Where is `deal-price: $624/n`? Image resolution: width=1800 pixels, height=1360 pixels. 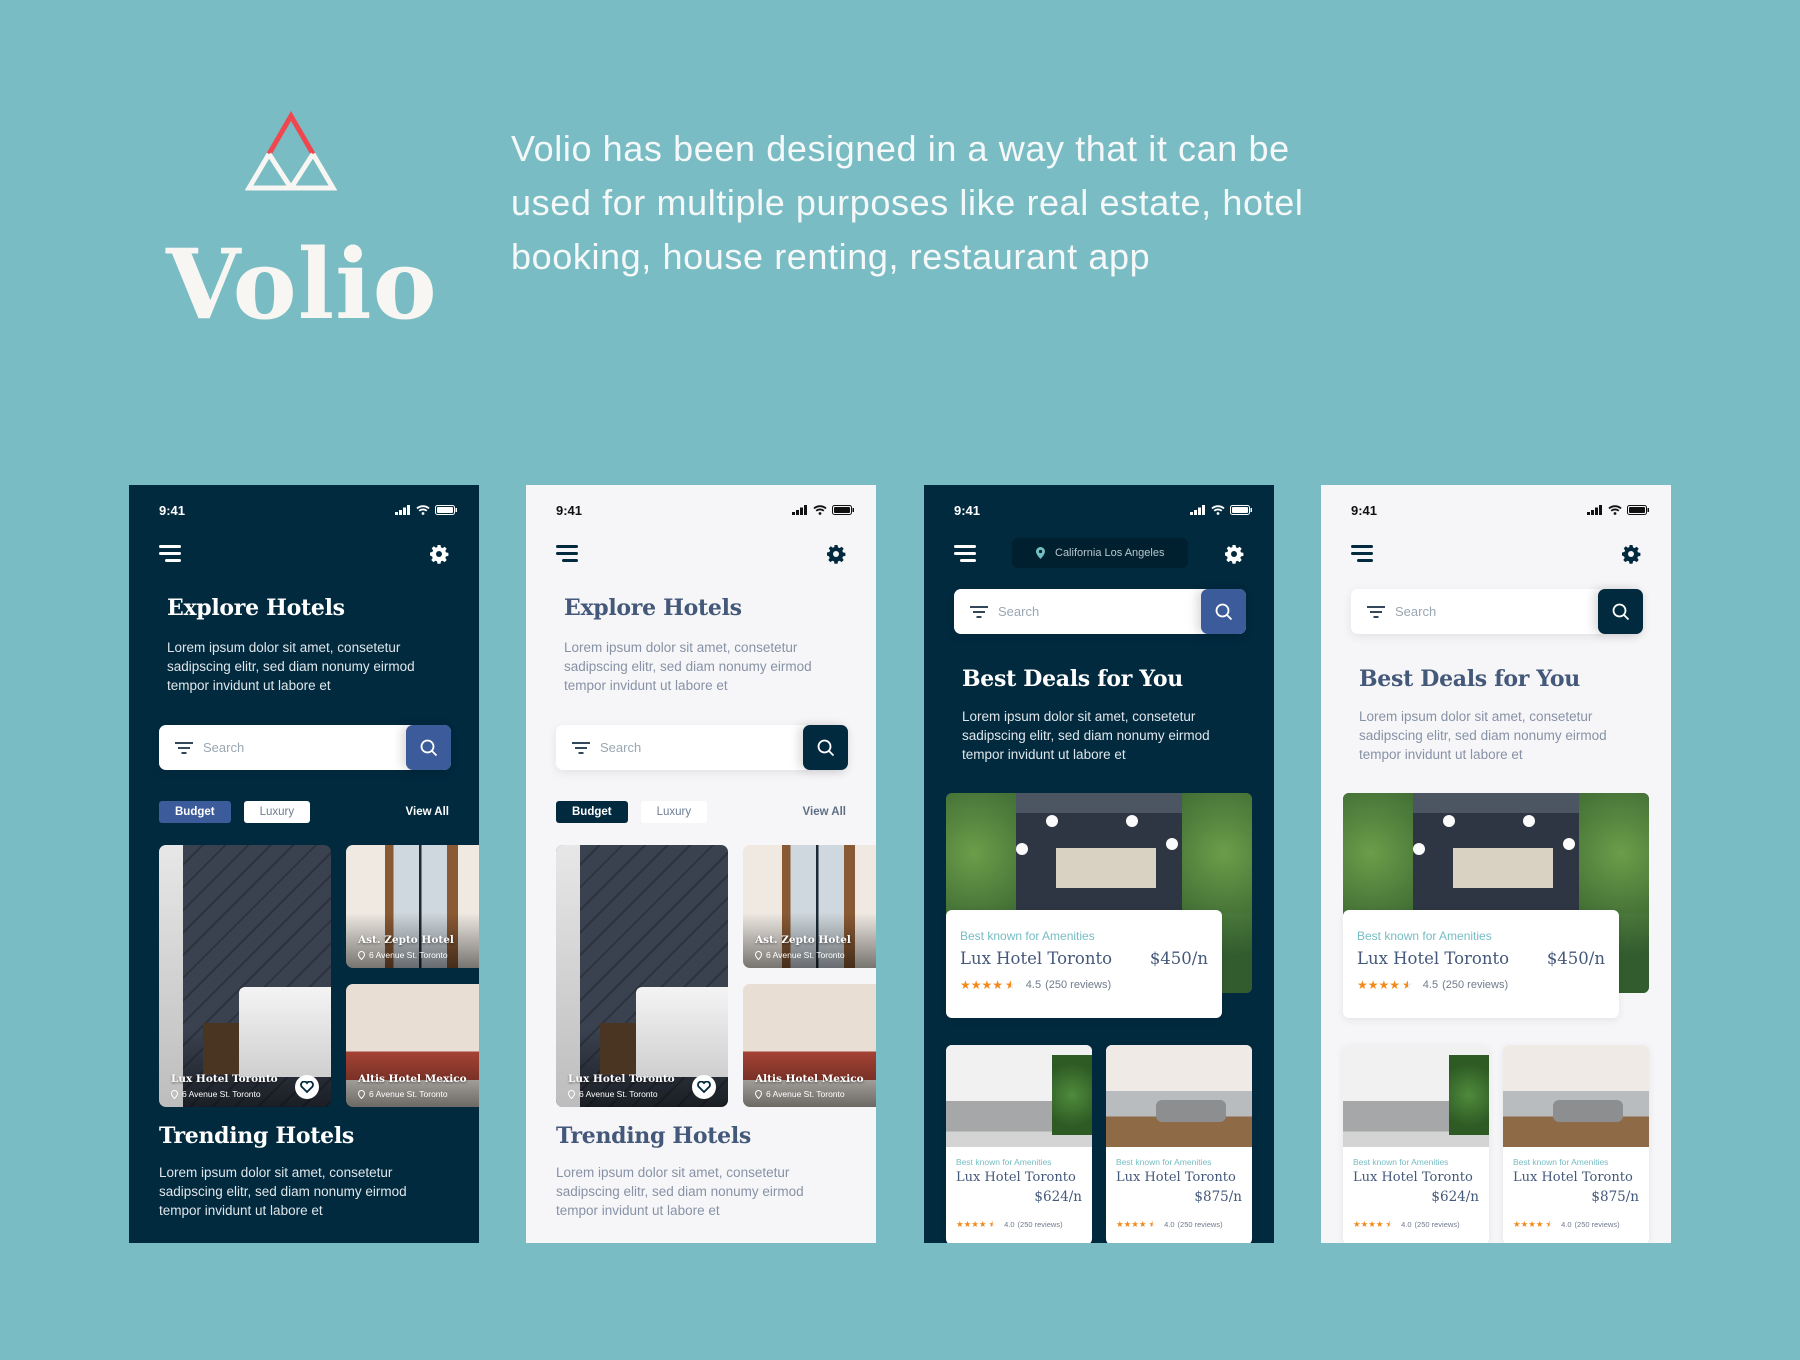 deal-price: $624/n is located at coordinates (1455, 1197).